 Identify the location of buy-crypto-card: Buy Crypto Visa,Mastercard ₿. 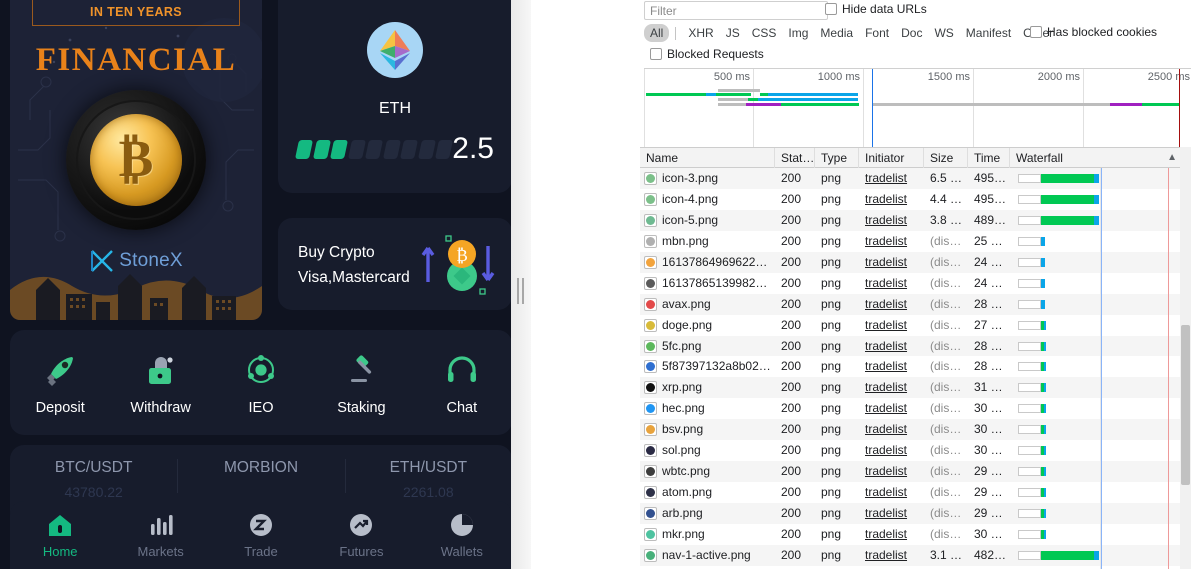
(394, 264).